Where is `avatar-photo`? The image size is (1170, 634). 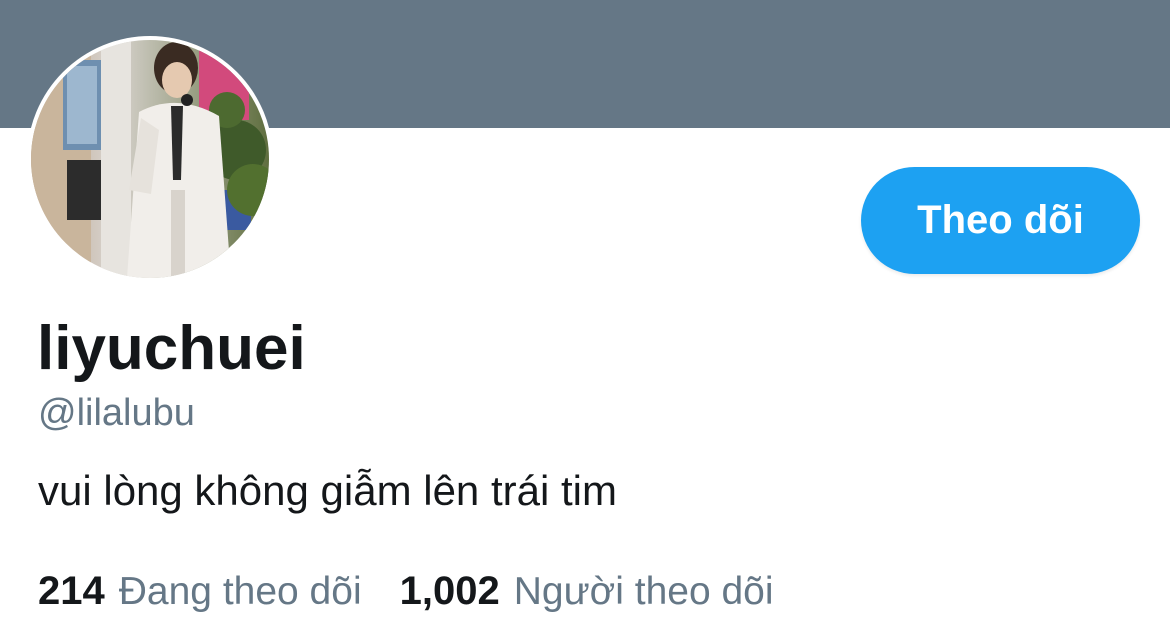 avatar-photo is located at coordinates (150, 159).